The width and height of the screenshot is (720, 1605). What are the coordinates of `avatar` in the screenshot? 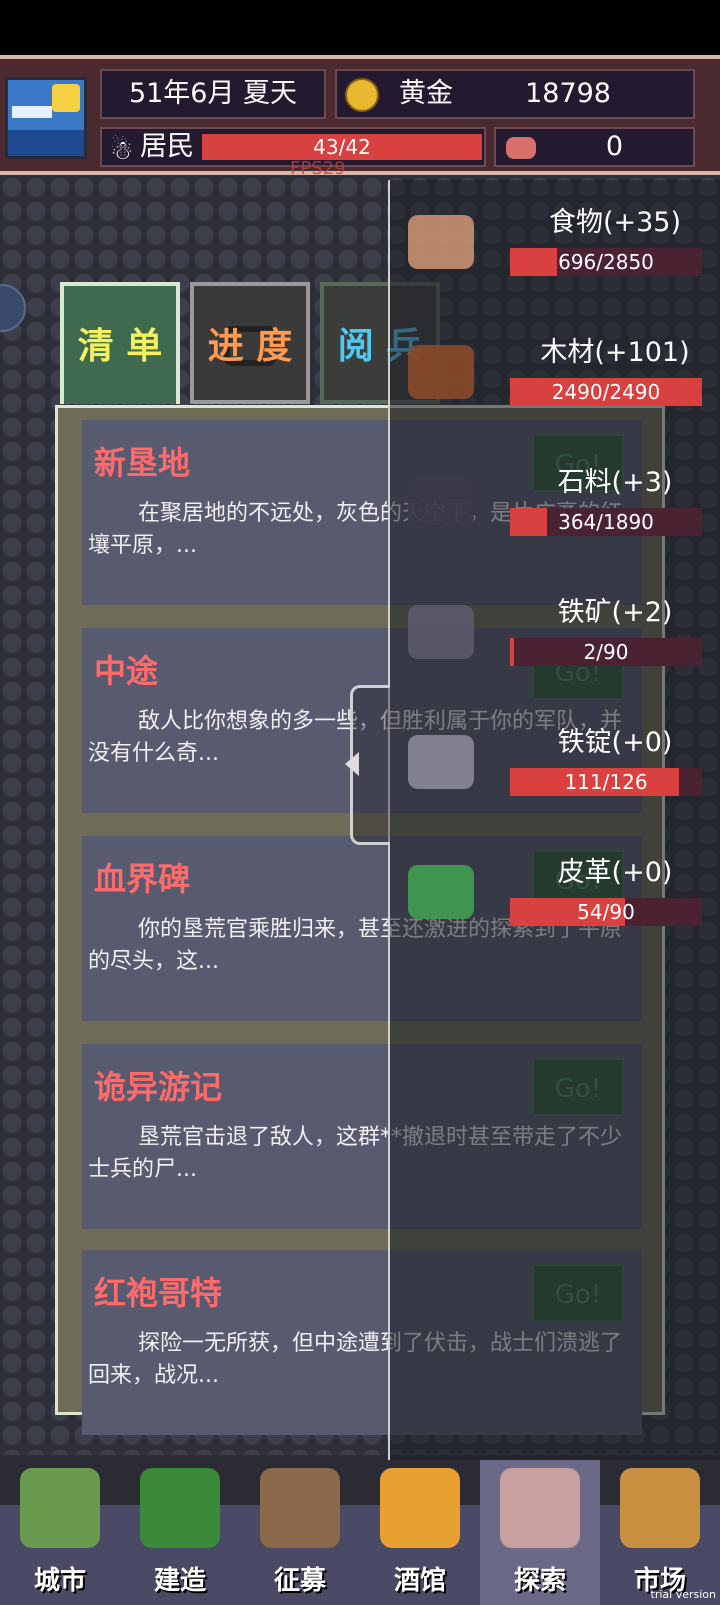 It's located at (46, 118).